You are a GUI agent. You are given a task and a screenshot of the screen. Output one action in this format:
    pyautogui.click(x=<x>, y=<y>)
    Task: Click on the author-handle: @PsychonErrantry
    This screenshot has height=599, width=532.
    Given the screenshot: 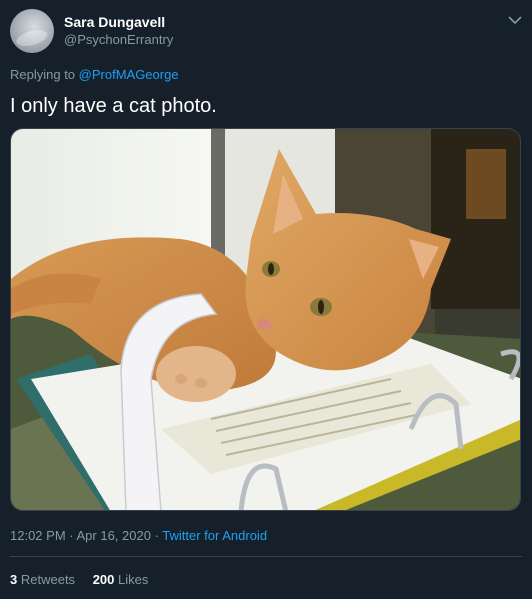 What is the action you would take?
    pyautogui.click(x=118, y=39)
    